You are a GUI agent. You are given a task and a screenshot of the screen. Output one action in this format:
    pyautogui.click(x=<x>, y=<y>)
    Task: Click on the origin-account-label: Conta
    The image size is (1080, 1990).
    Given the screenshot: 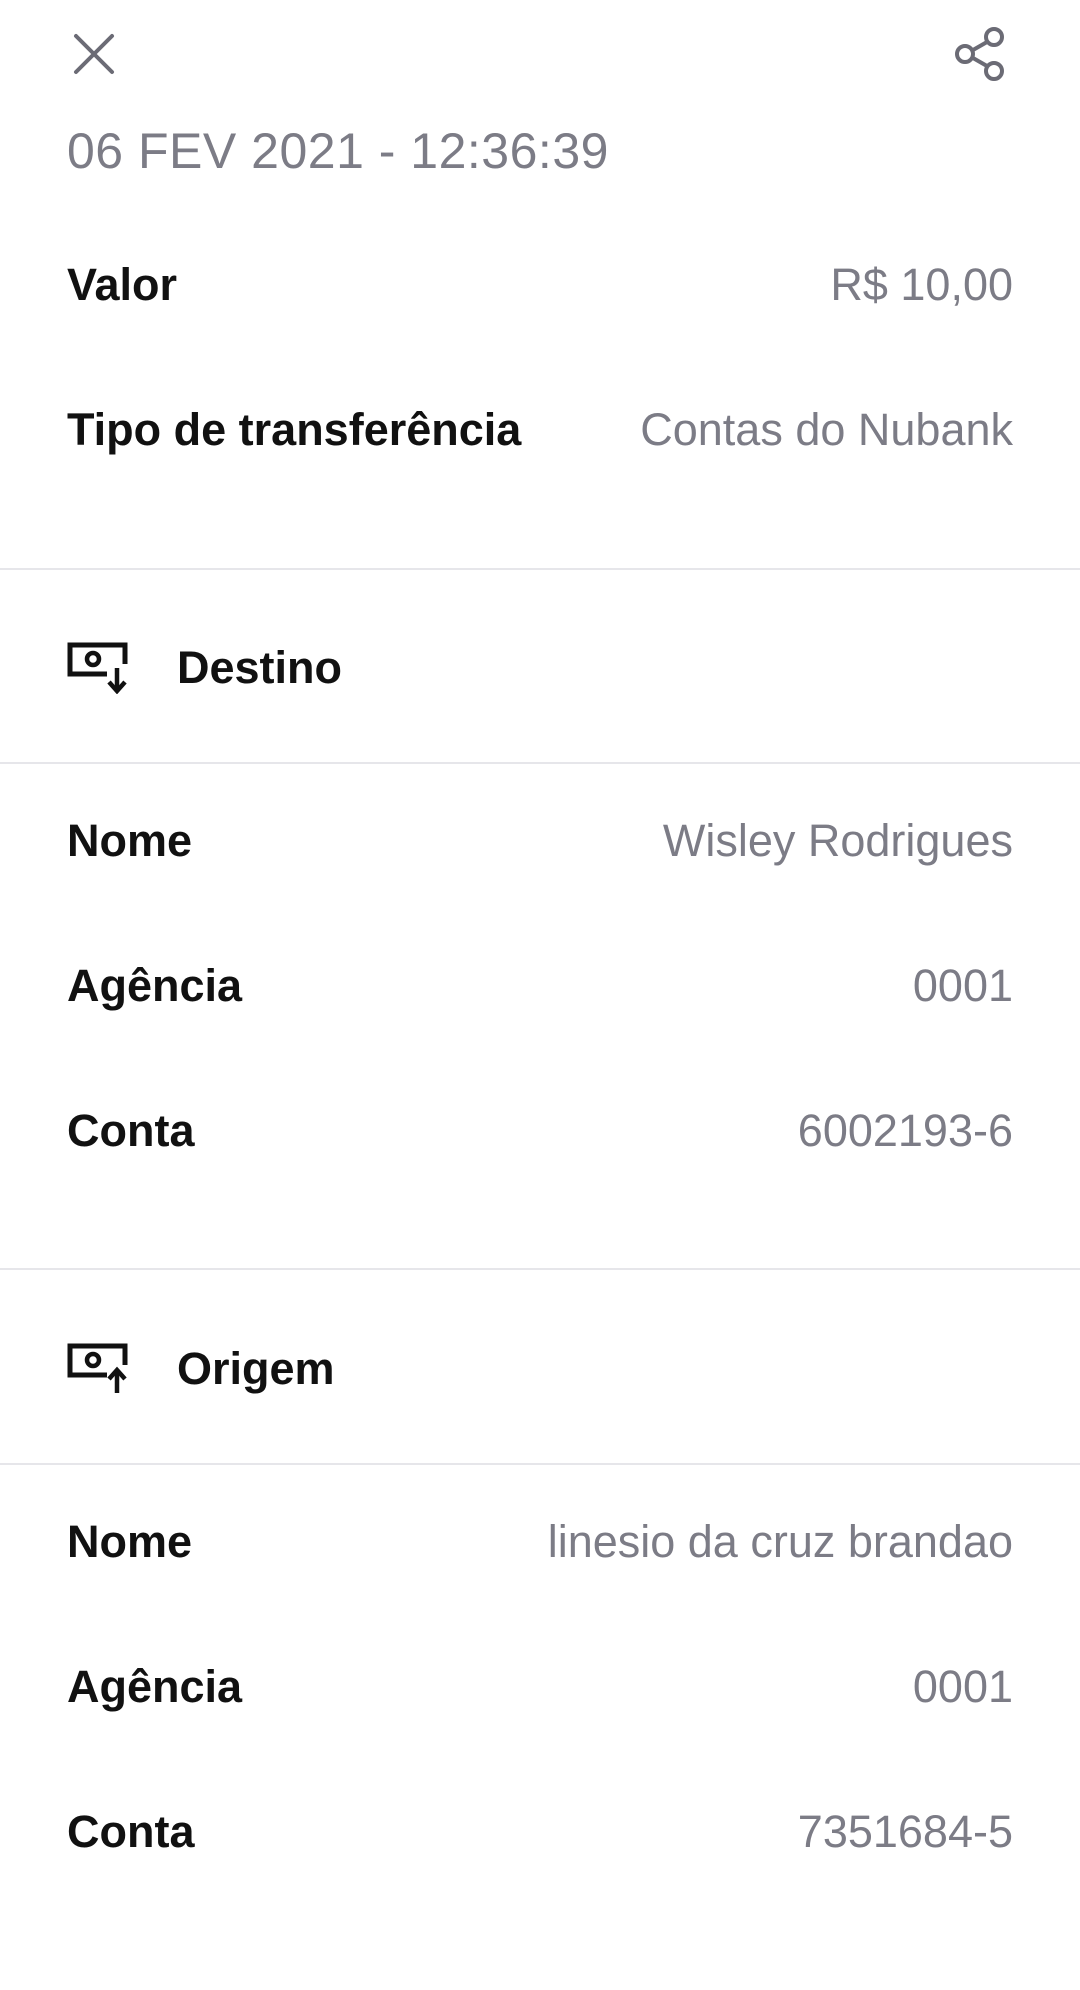 What is the action you would take?
    pyautogui.click(x=131, y=1831)
    